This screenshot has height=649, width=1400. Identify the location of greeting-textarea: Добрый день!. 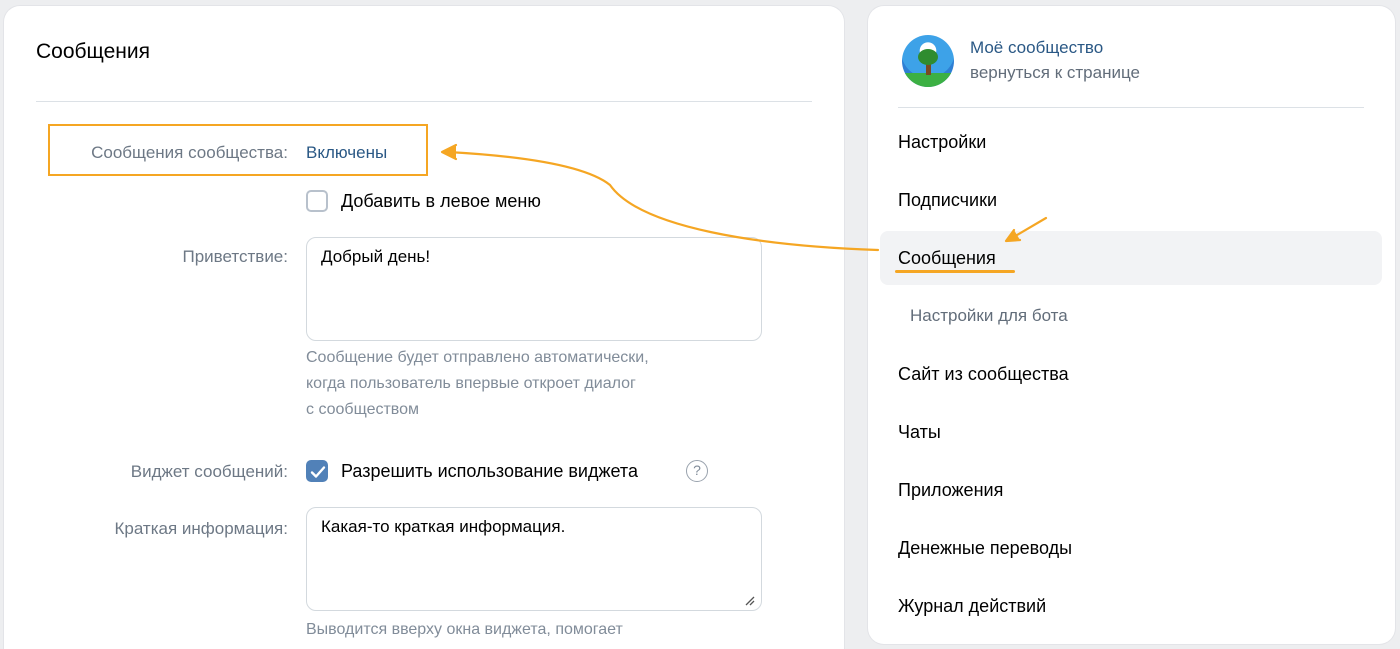
(534, 289).